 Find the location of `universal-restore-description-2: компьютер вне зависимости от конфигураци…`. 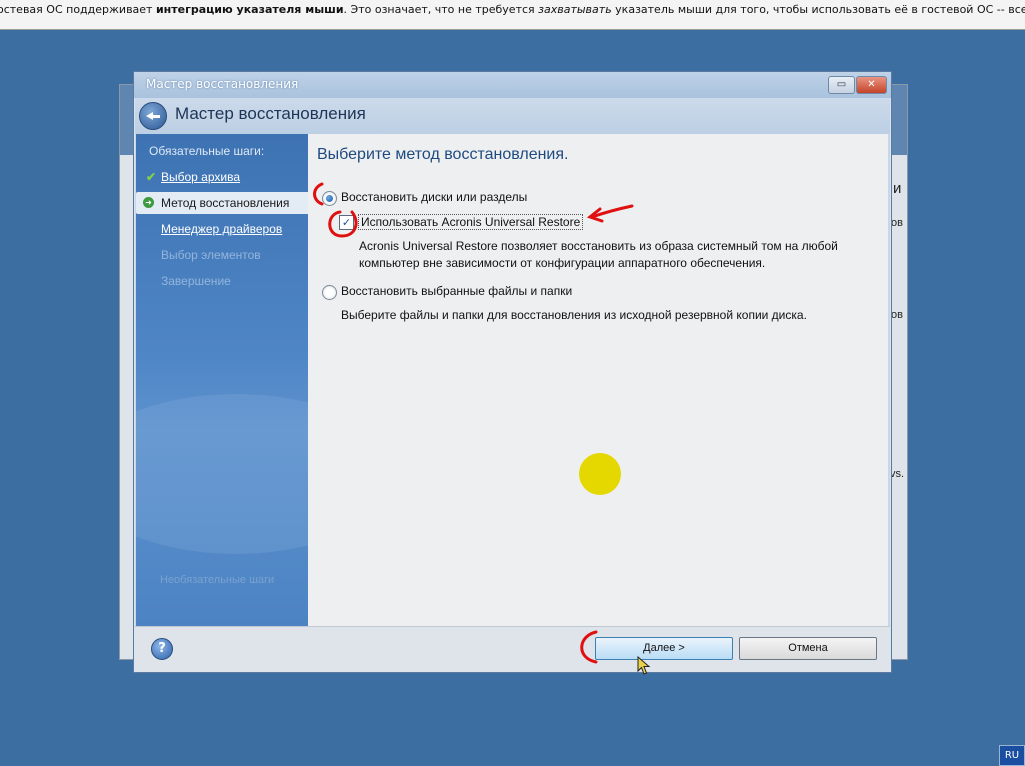

universal-restore-description-2: компьютер вне зависимости от конфигураци… is located at coordinates (562, 263).